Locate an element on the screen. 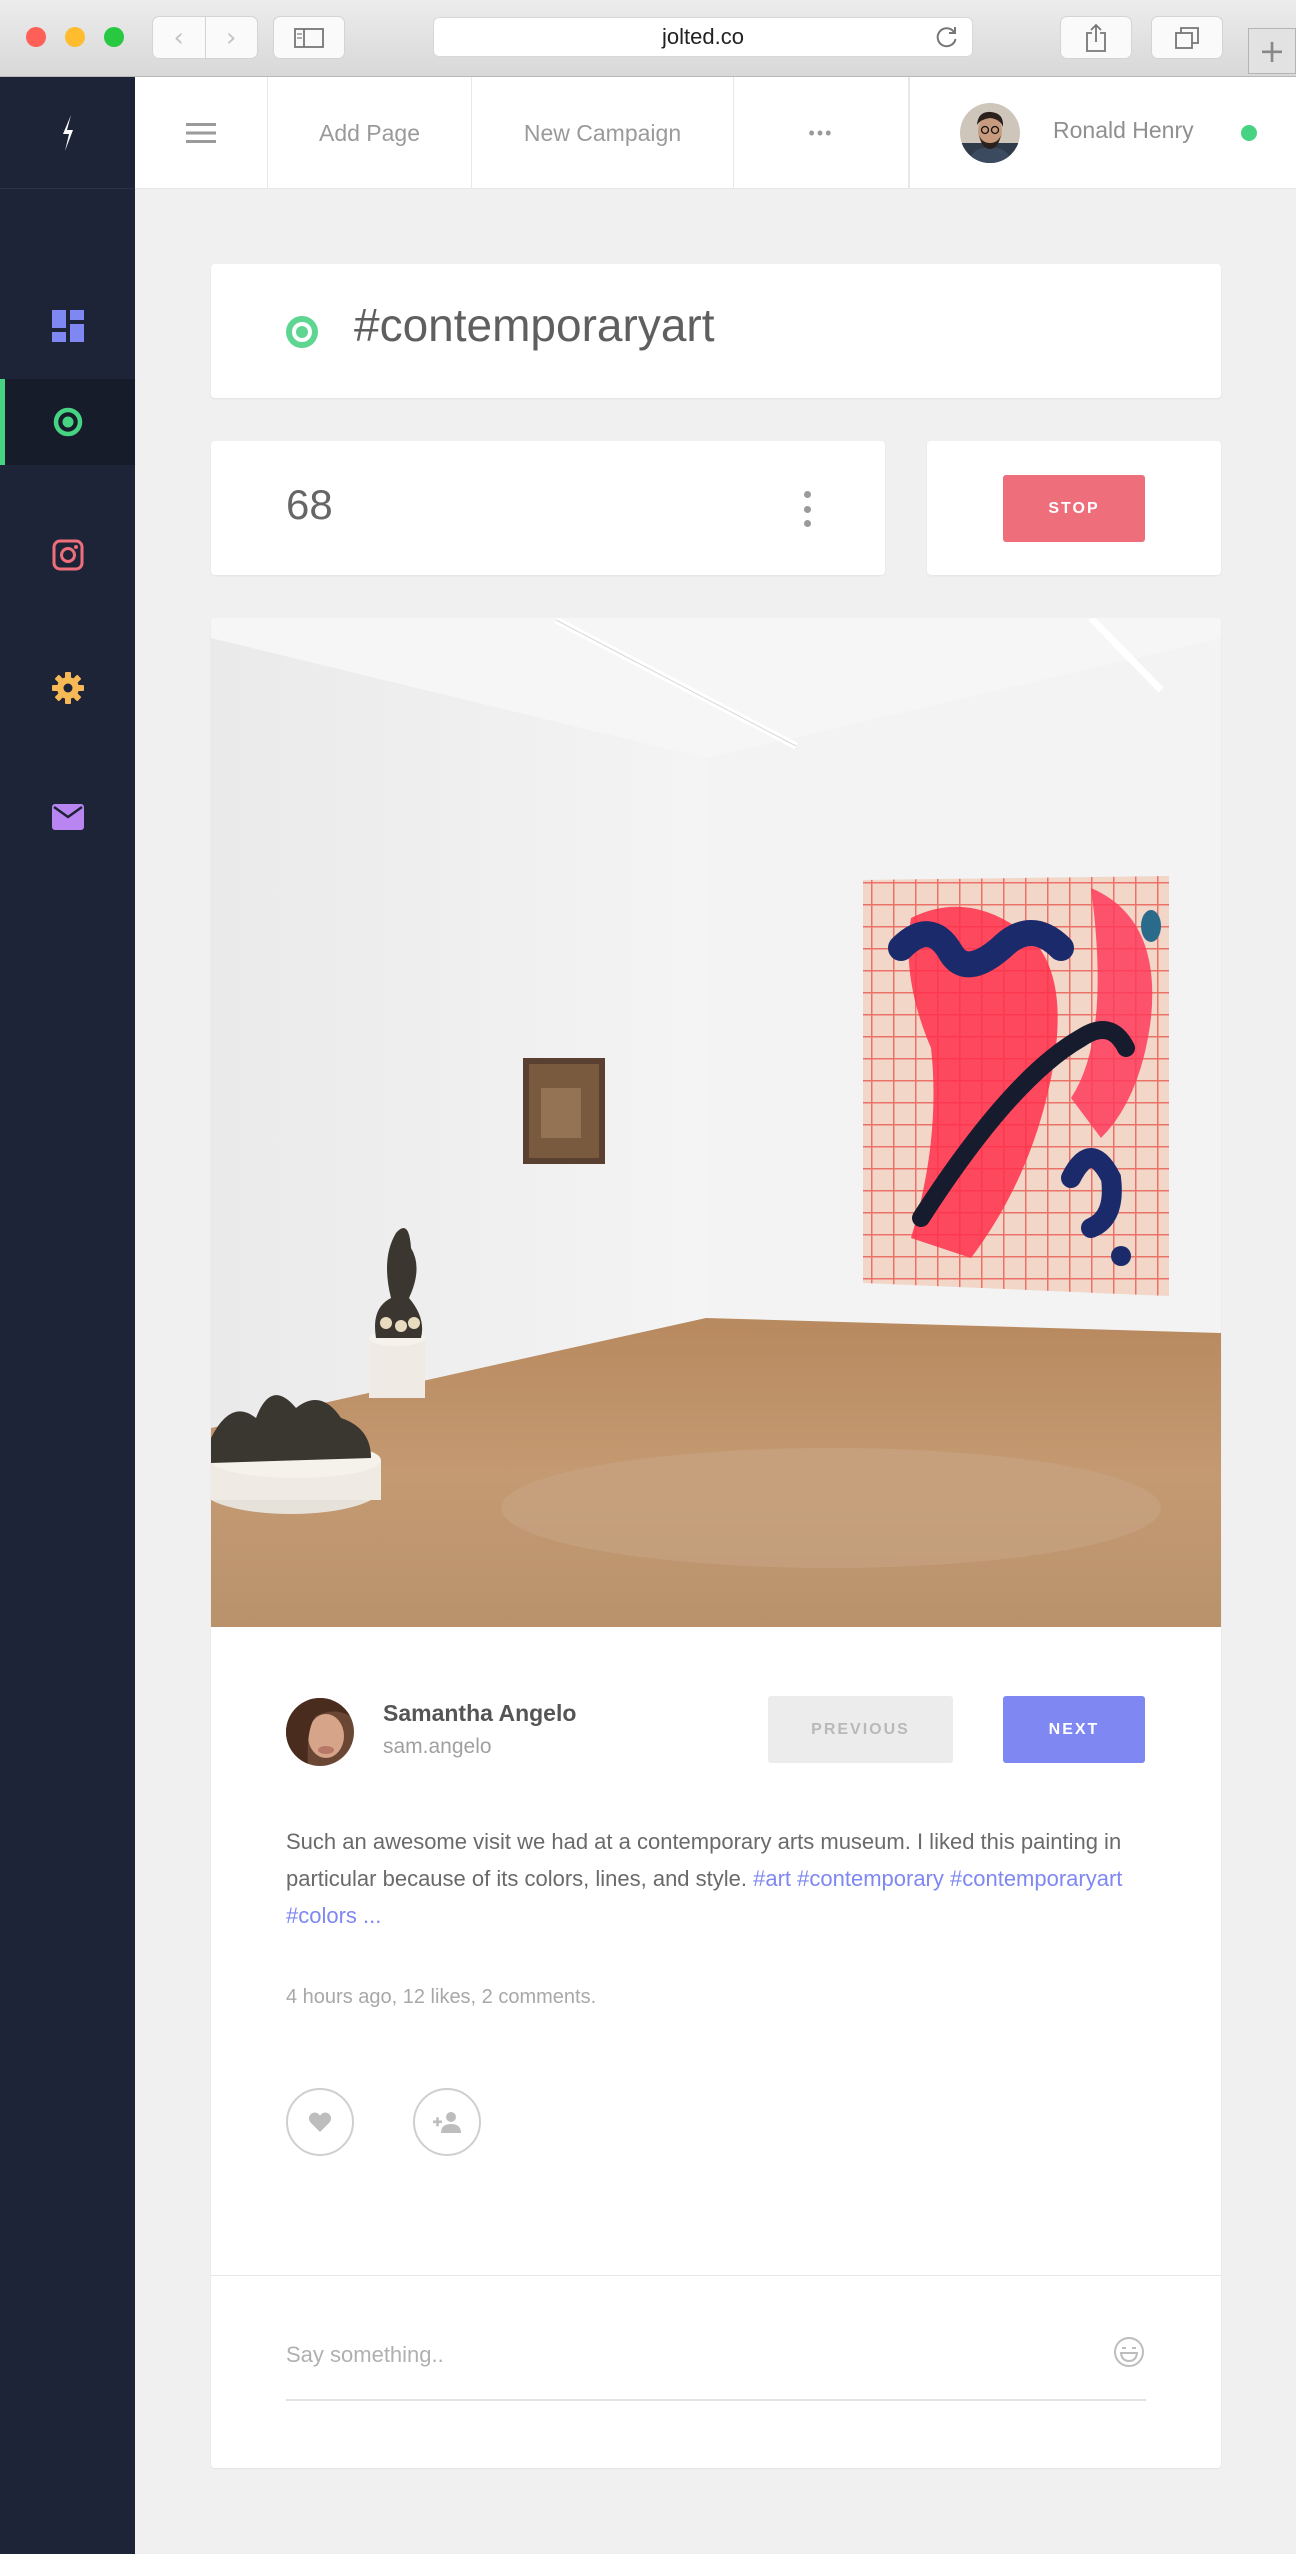 The height and width of the screenshot is (2554, 1296). like-button is located at coordinates (320, 2122).